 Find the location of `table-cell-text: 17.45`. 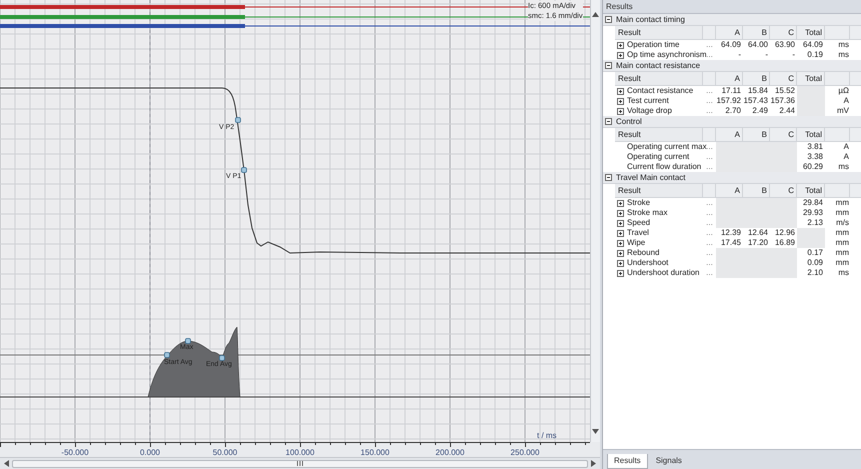

table-cell-text: 17.45 is located at coordinates (731, 243).